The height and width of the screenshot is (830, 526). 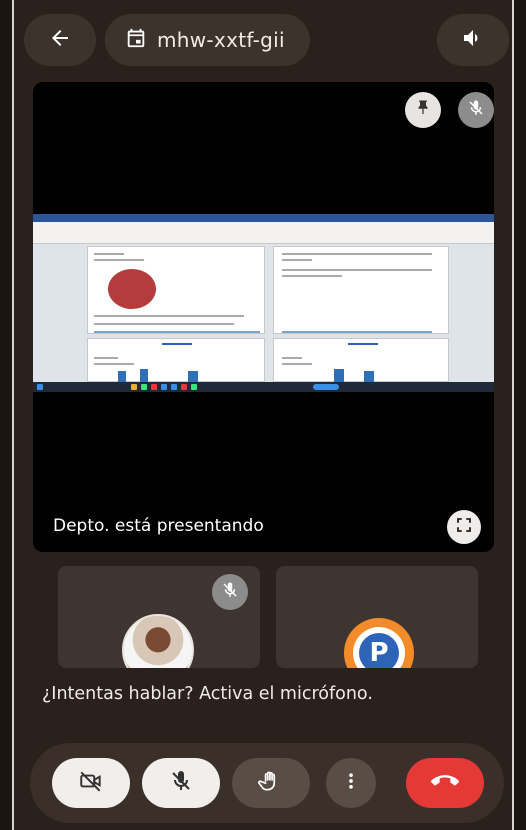 I want to click on participant-muted-indicator, so click(x=230, y=592).